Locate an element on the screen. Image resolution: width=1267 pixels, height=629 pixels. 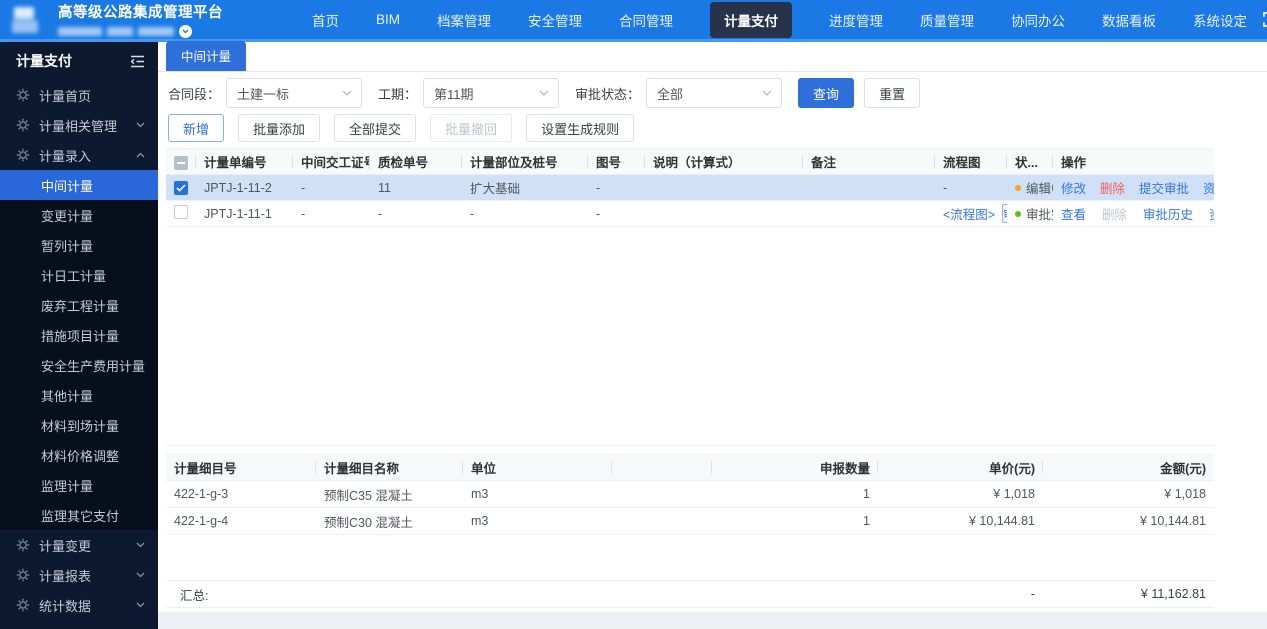
search-button: 查询 is located at coordinates (826, 93).